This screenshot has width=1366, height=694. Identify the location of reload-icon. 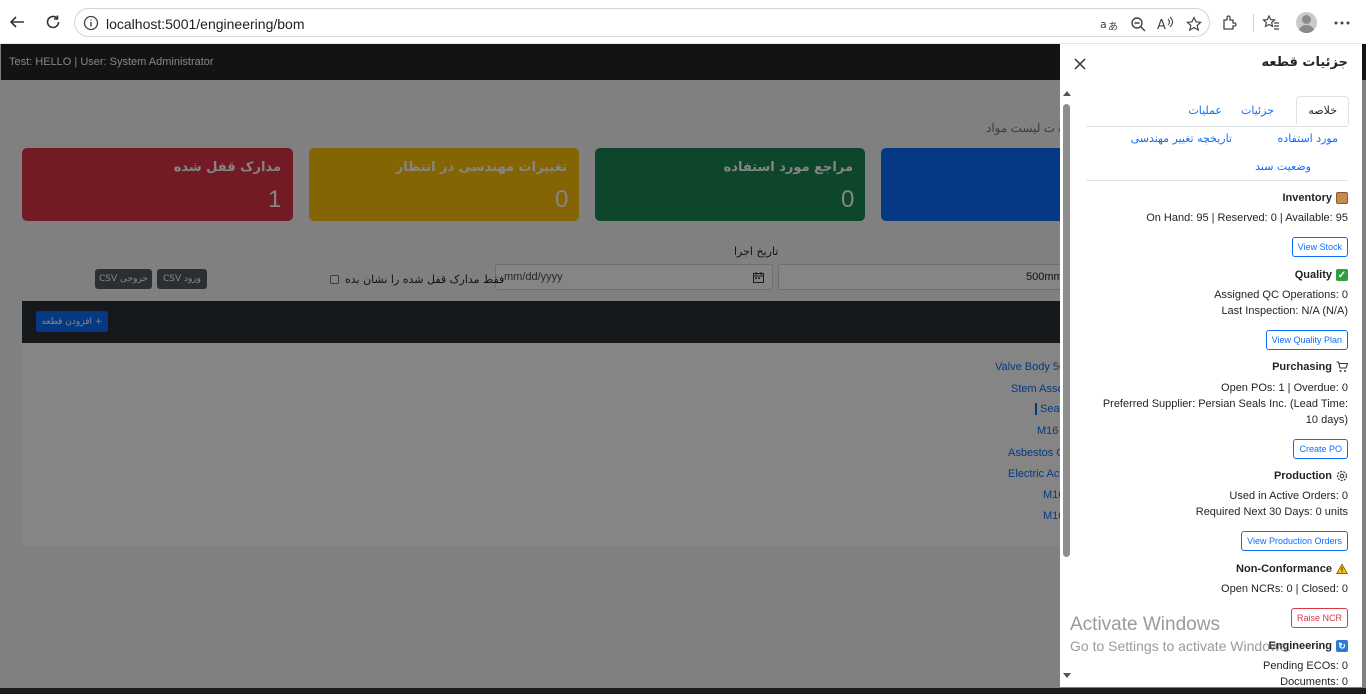
(53, 22).